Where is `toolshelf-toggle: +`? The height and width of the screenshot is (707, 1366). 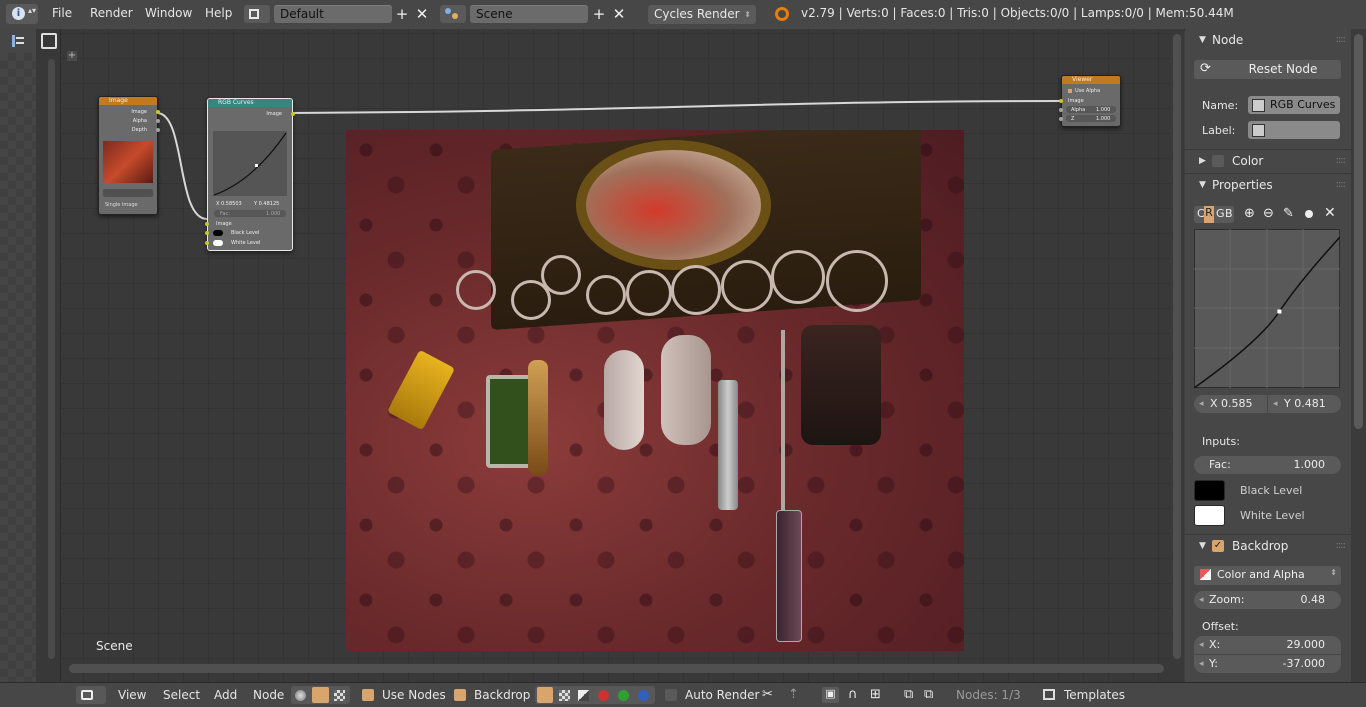 toolshelf-toggle: + is located at coordinates (72, 56).